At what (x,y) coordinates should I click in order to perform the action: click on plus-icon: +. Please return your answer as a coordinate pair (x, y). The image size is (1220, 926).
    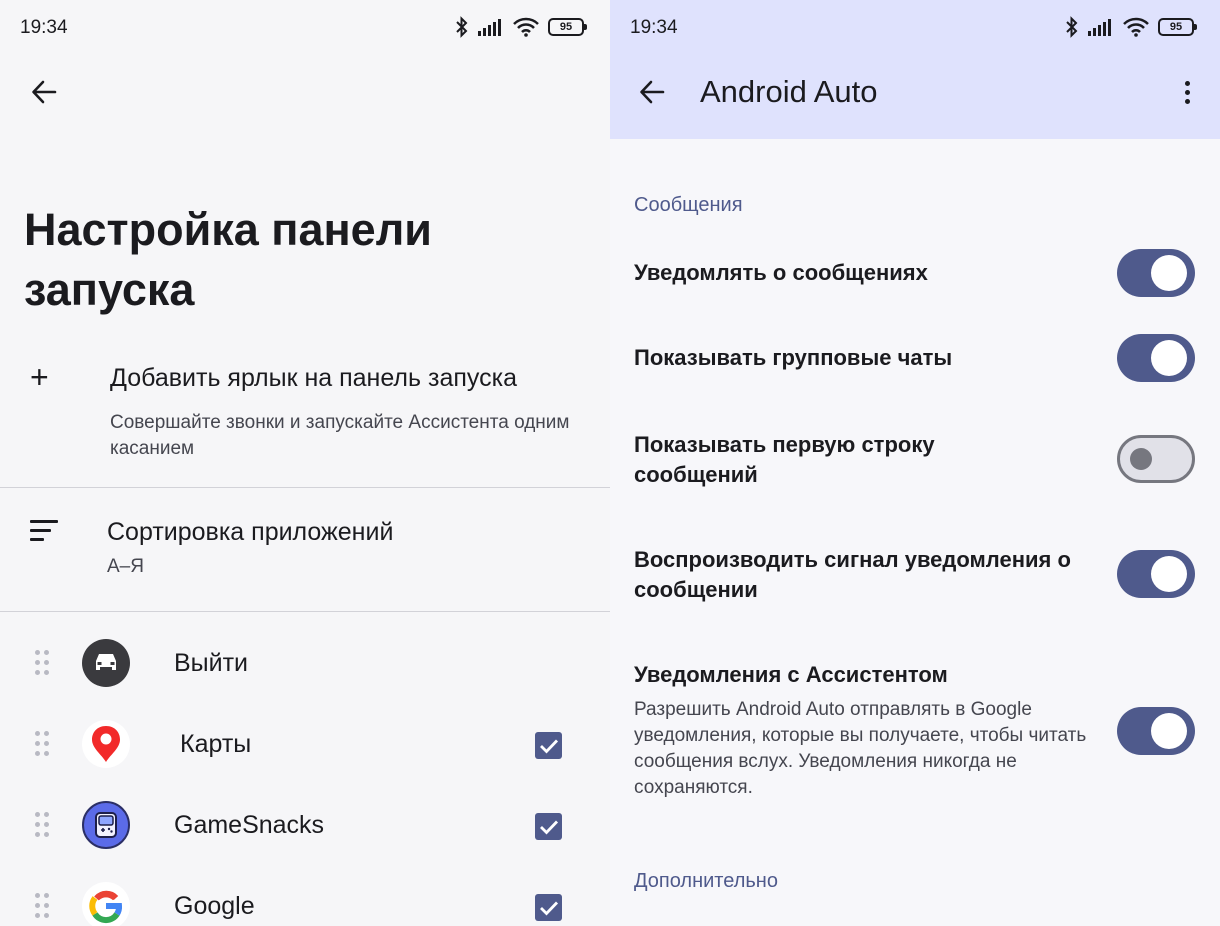
    Looking at the image, I should click on (39, 377).